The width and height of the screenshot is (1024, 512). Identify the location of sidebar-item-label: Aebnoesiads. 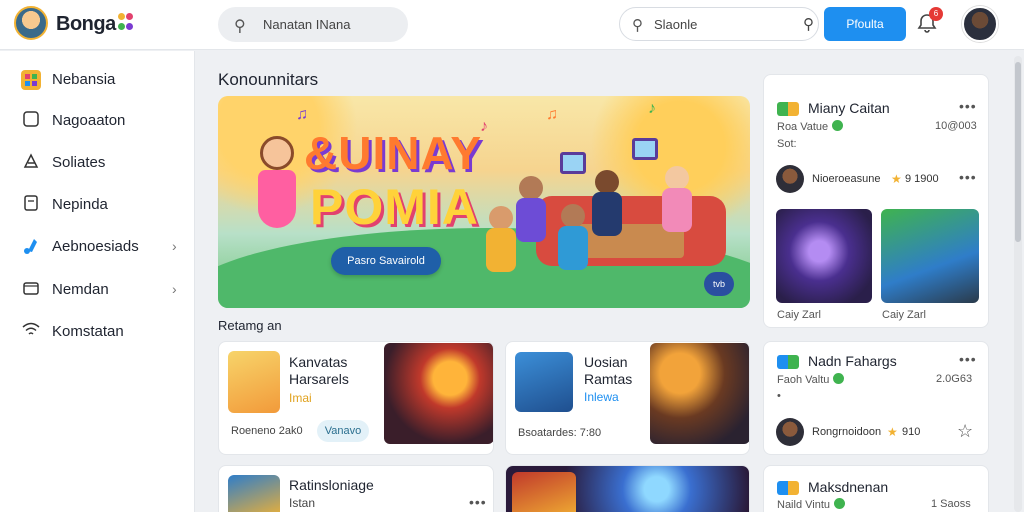
(95, 246).